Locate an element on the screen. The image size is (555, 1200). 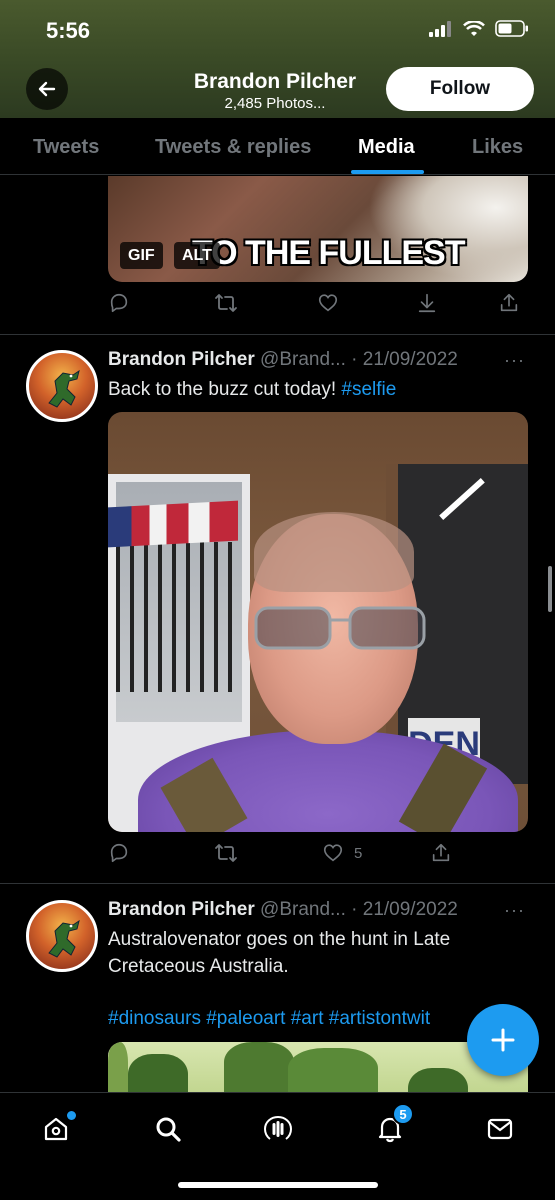
profile-tabs: Tweets Tweets & replies Media Likes is located at coordinates (277, 146).